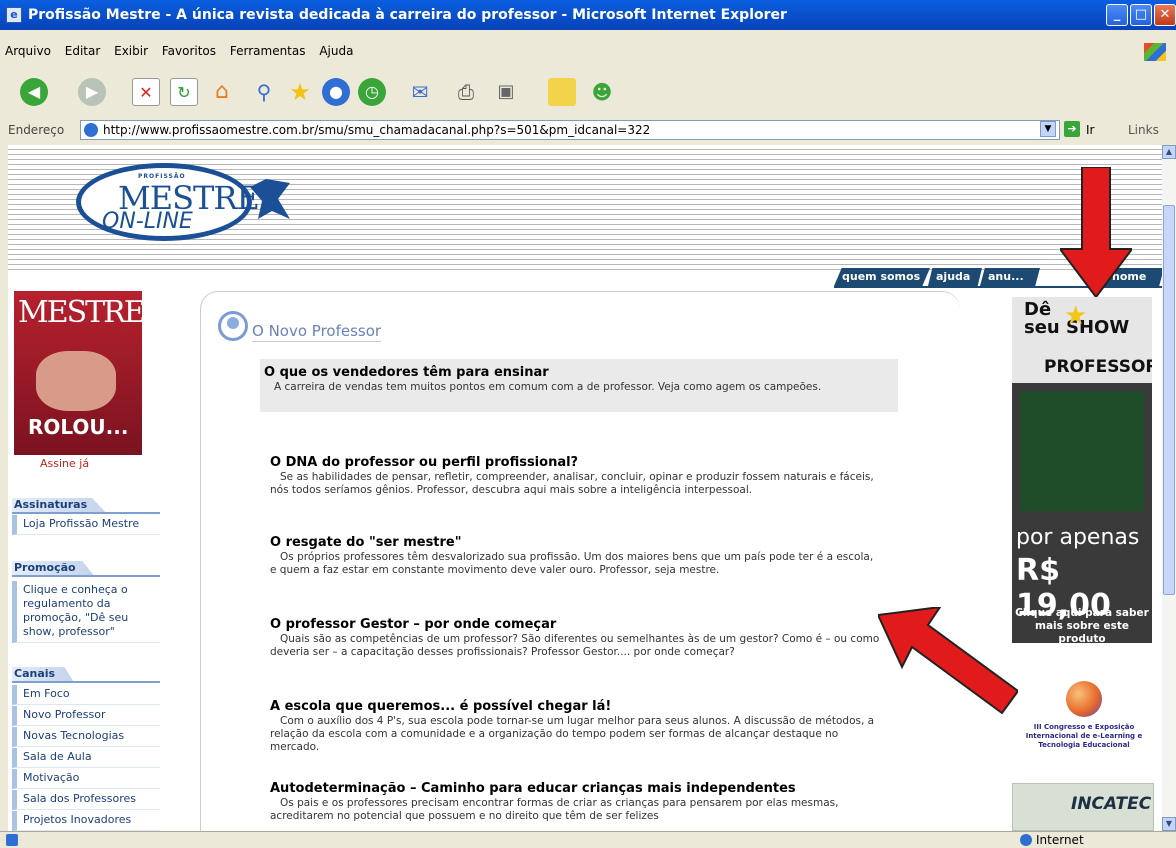 This screenshot has height=848, width=1176. Describe the element at coordinates (1169, 400) in the screenshot. I see `scroll-thumb` at that location.